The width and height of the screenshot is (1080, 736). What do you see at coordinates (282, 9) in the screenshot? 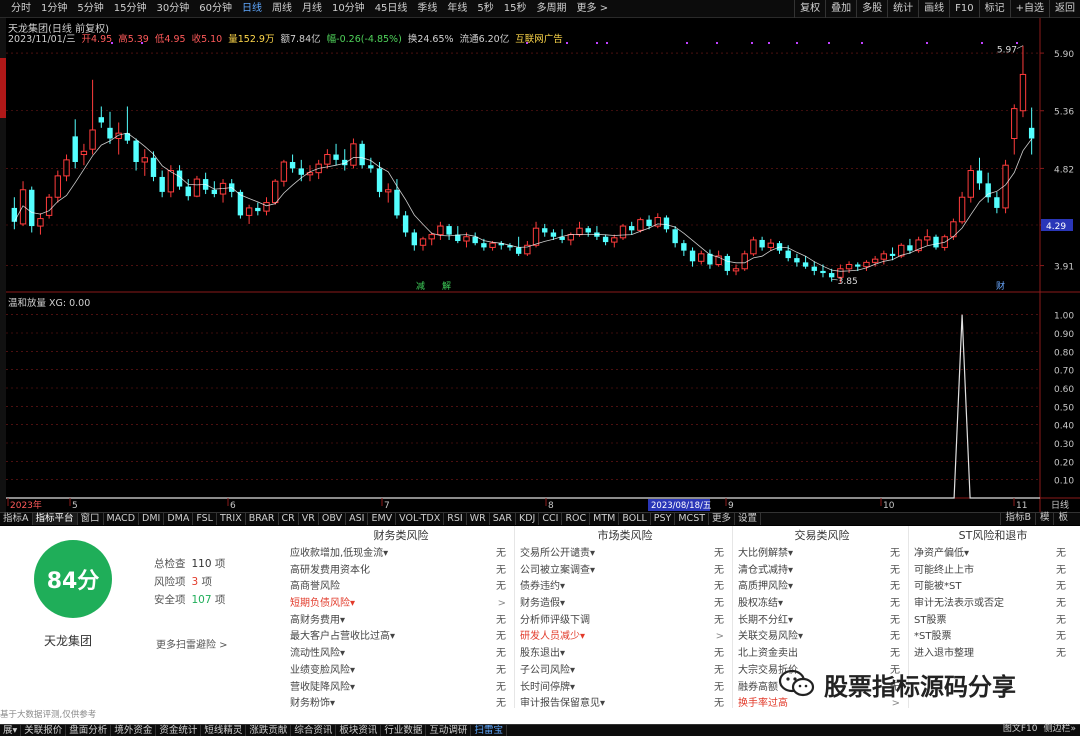
I see `period-tab: 周线` at bounding box center [282, 9].